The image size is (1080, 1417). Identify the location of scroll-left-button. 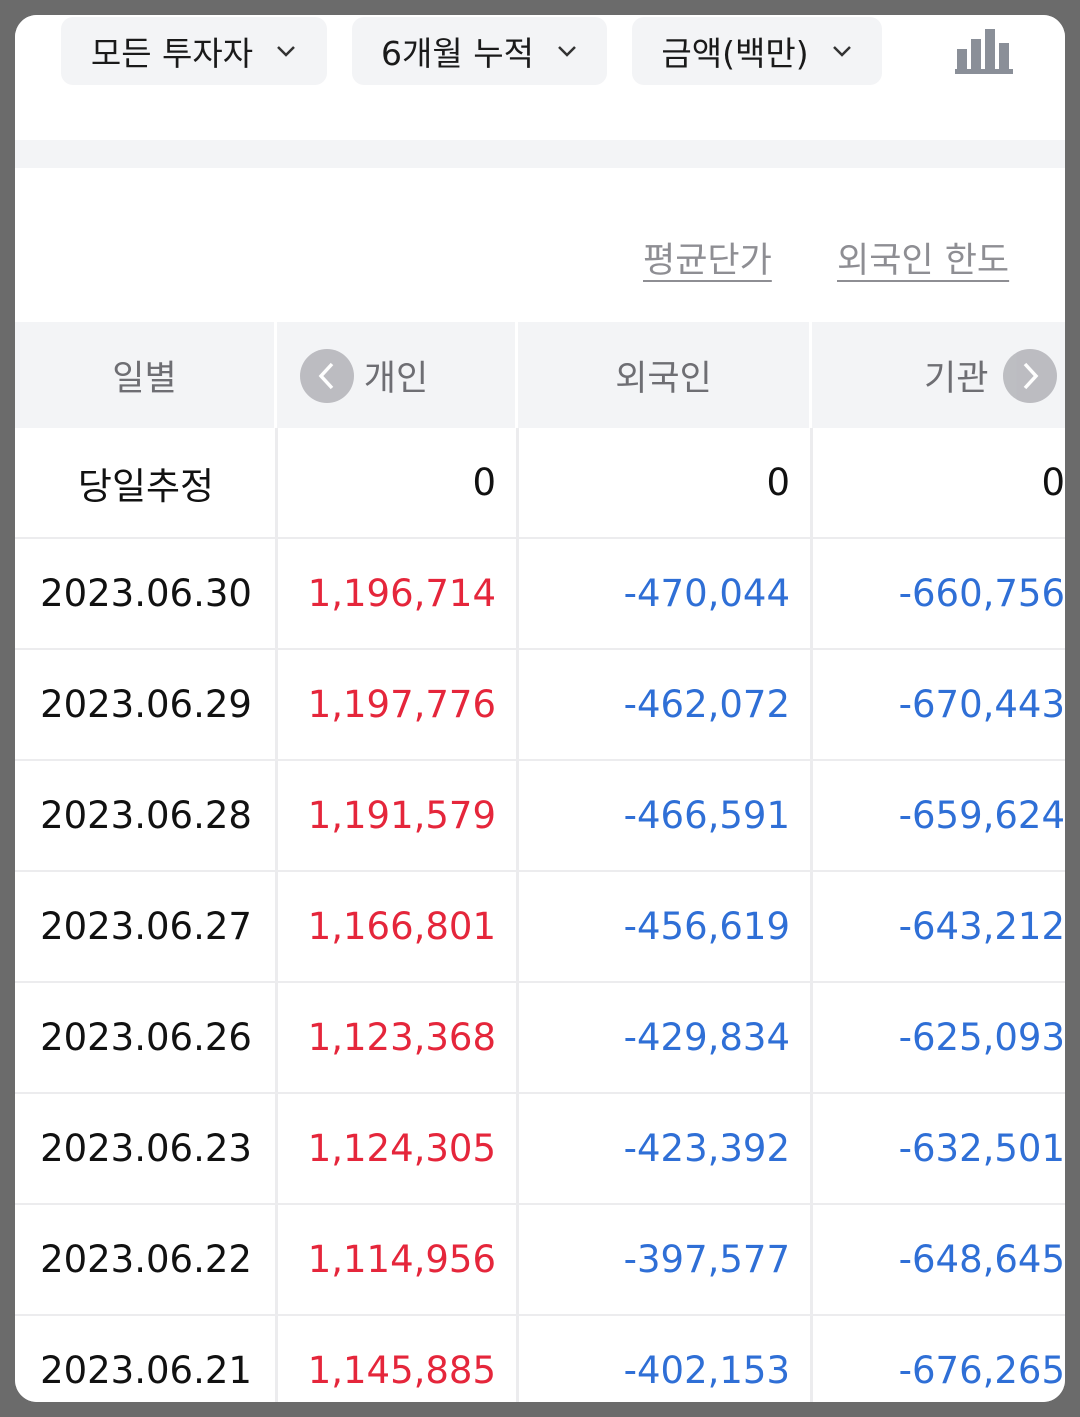
(327, 376).